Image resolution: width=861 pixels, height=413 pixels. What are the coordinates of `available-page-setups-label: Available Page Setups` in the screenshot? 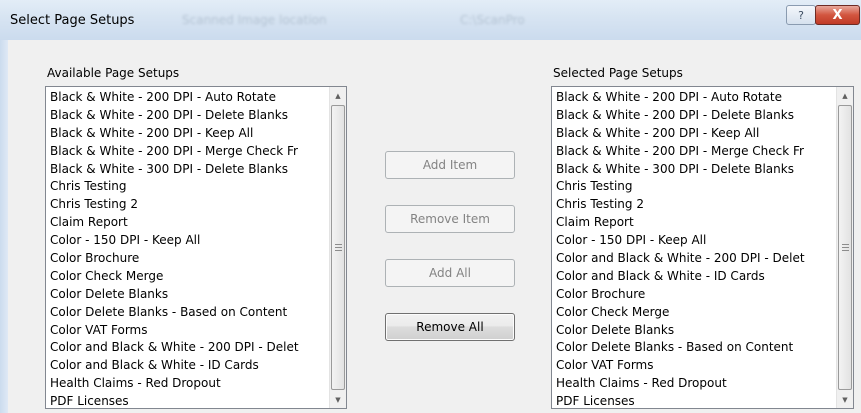 It's located at (113, 73).